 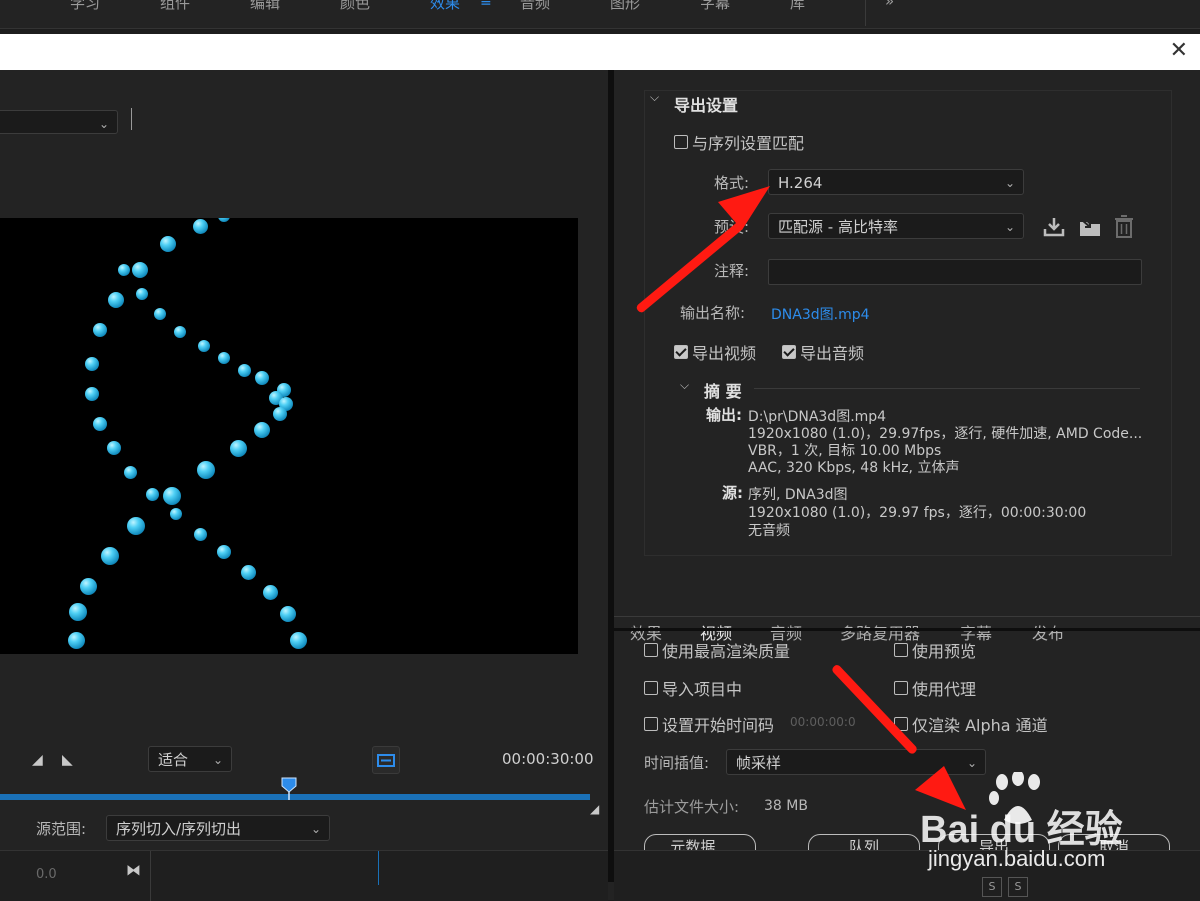 What do you see at coordinates (935, 688) in the screenshot?
I see `use-proxies-checkbox: 使用代理` at bounding box center [935, 688].